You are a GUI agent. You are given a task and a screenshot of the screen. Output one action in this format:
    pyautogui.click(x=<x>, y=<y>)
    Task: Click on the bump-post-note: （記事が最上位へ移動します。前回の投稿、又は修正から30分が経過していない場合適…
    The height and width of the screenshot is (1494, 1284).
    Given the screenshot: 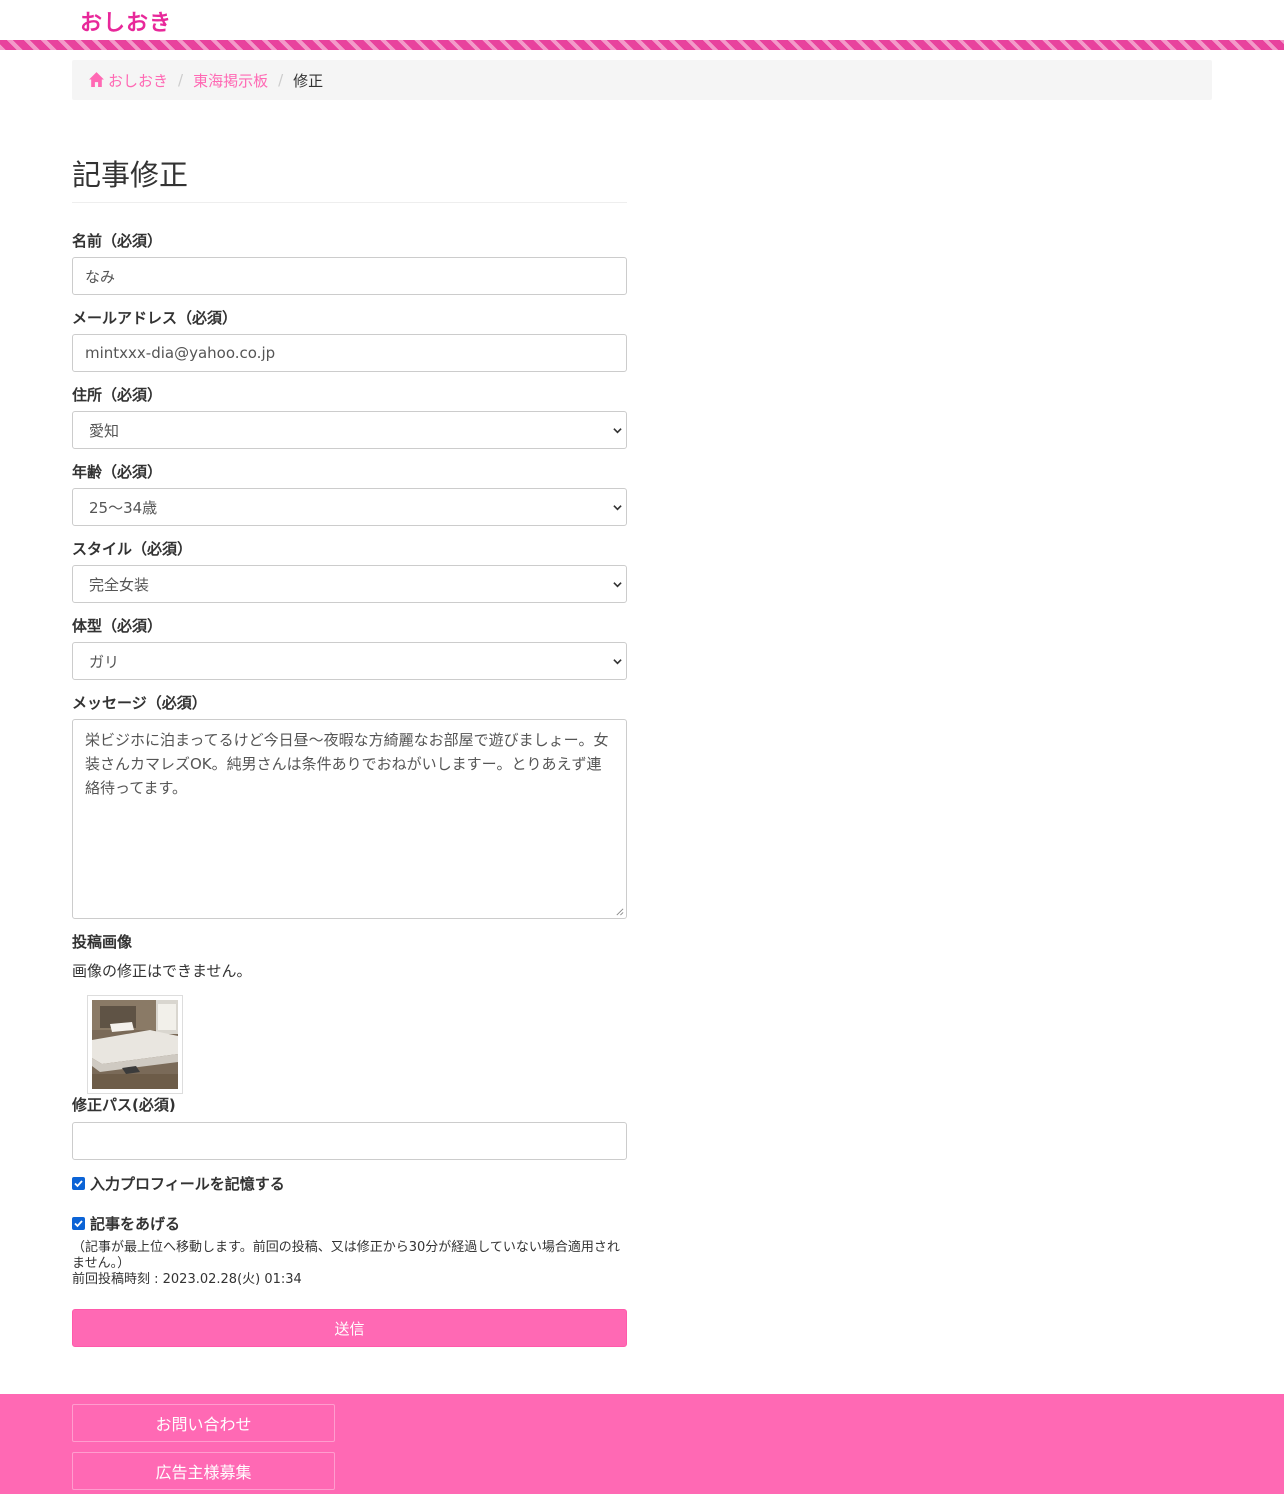 What is the action you would take?
    pyautogui.click(x=346, y=1255)
    